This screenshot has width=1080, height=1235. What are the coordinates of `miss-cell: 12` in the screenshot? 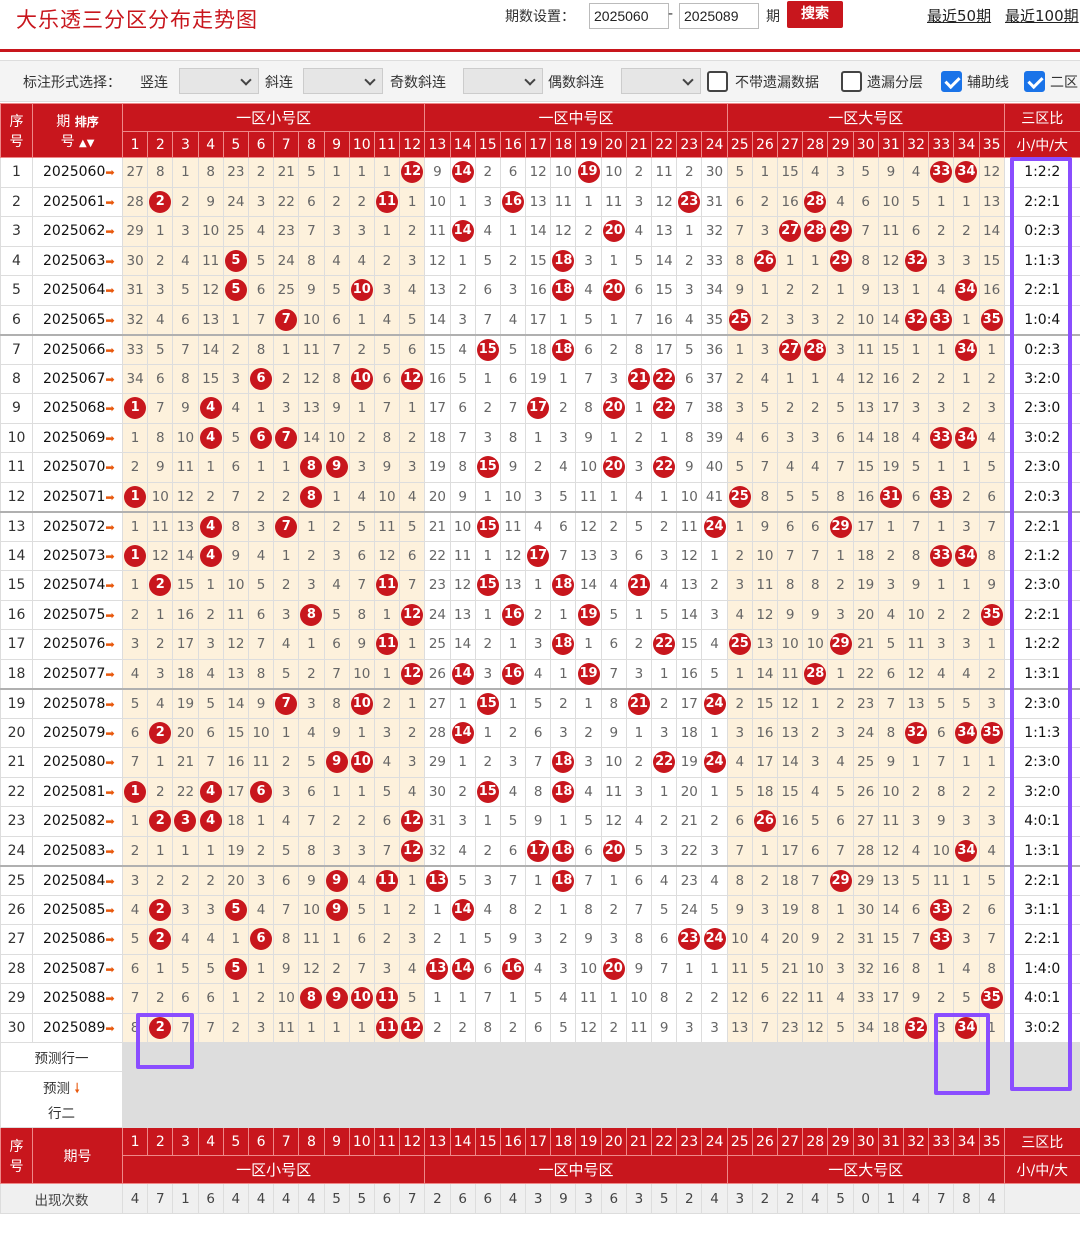 It's located at (311, 378).